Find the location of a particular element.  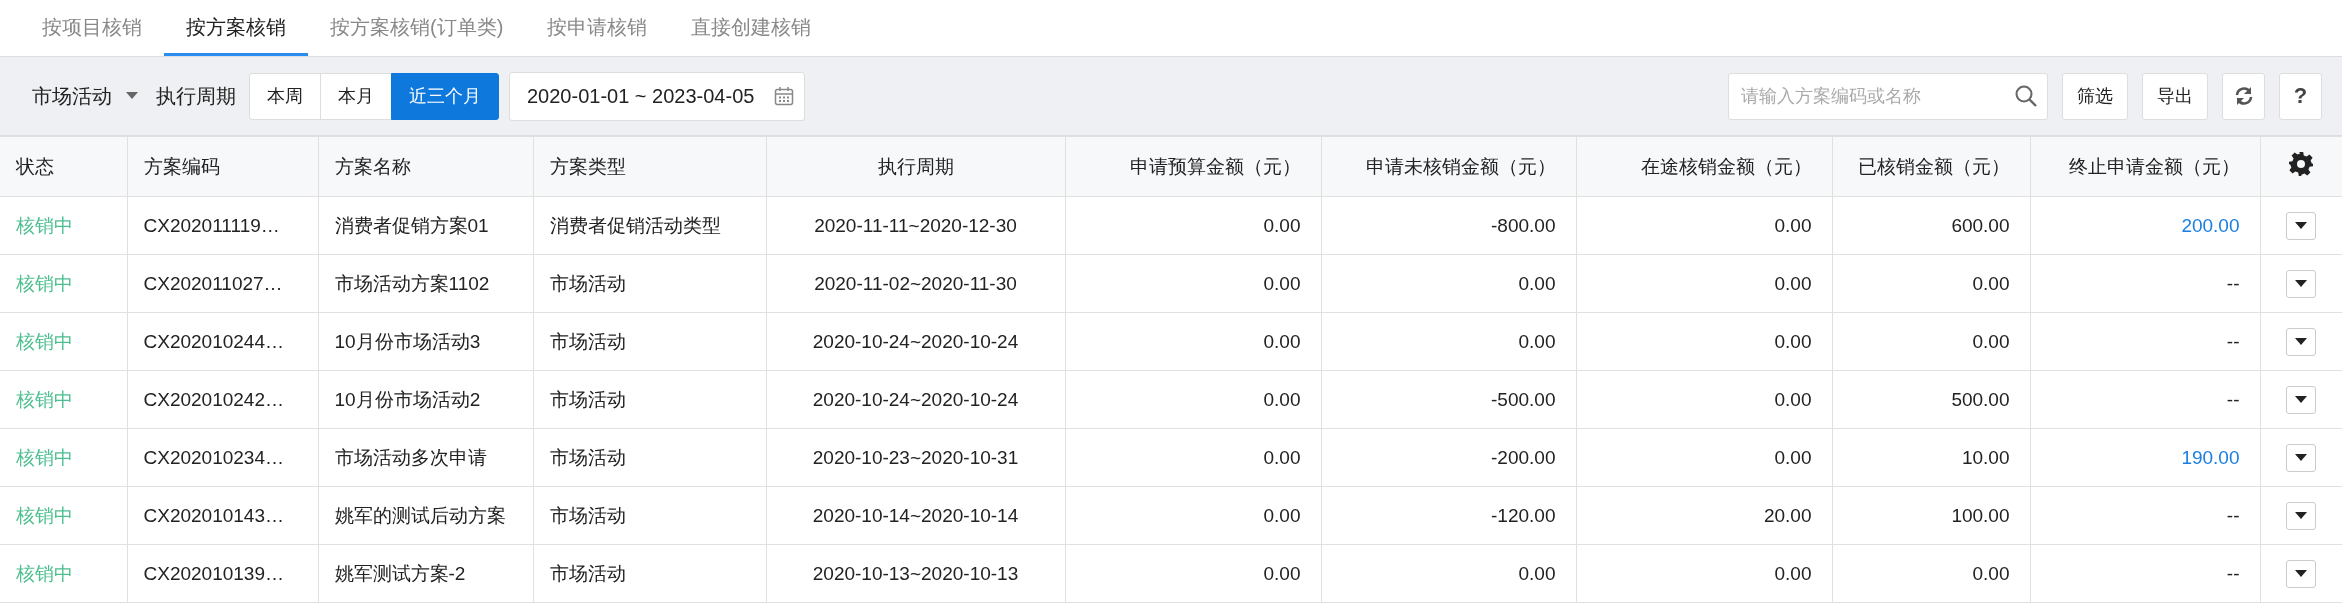

table-cell: 20.00 is located at coordinates (1787, 515).